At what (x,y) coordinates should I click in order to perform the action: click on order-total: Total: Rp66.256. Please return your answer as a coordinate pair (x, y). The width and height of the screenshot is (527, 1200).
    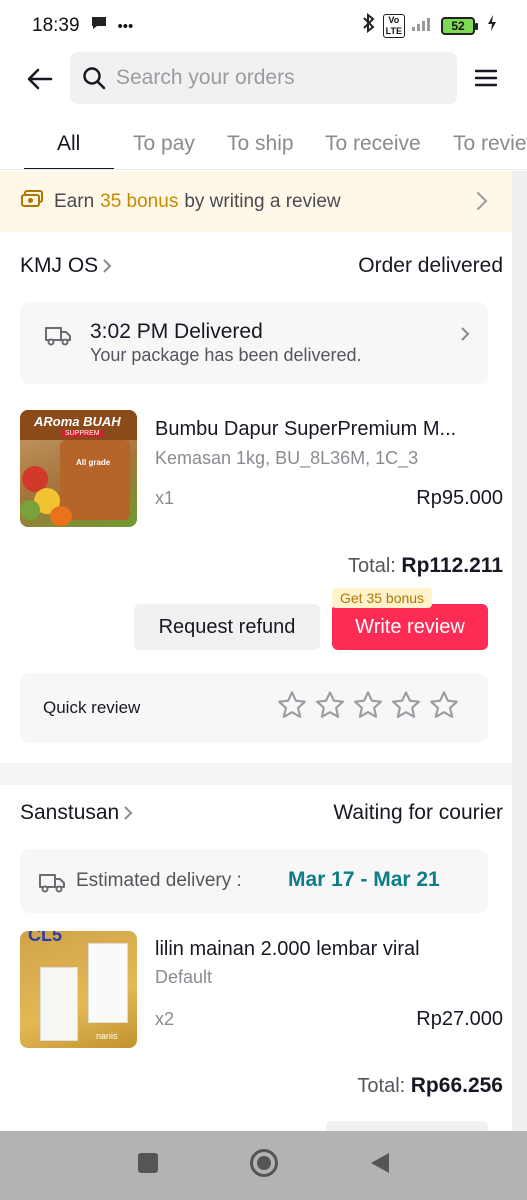
    Looking at the image, I should click on (430, 1086).